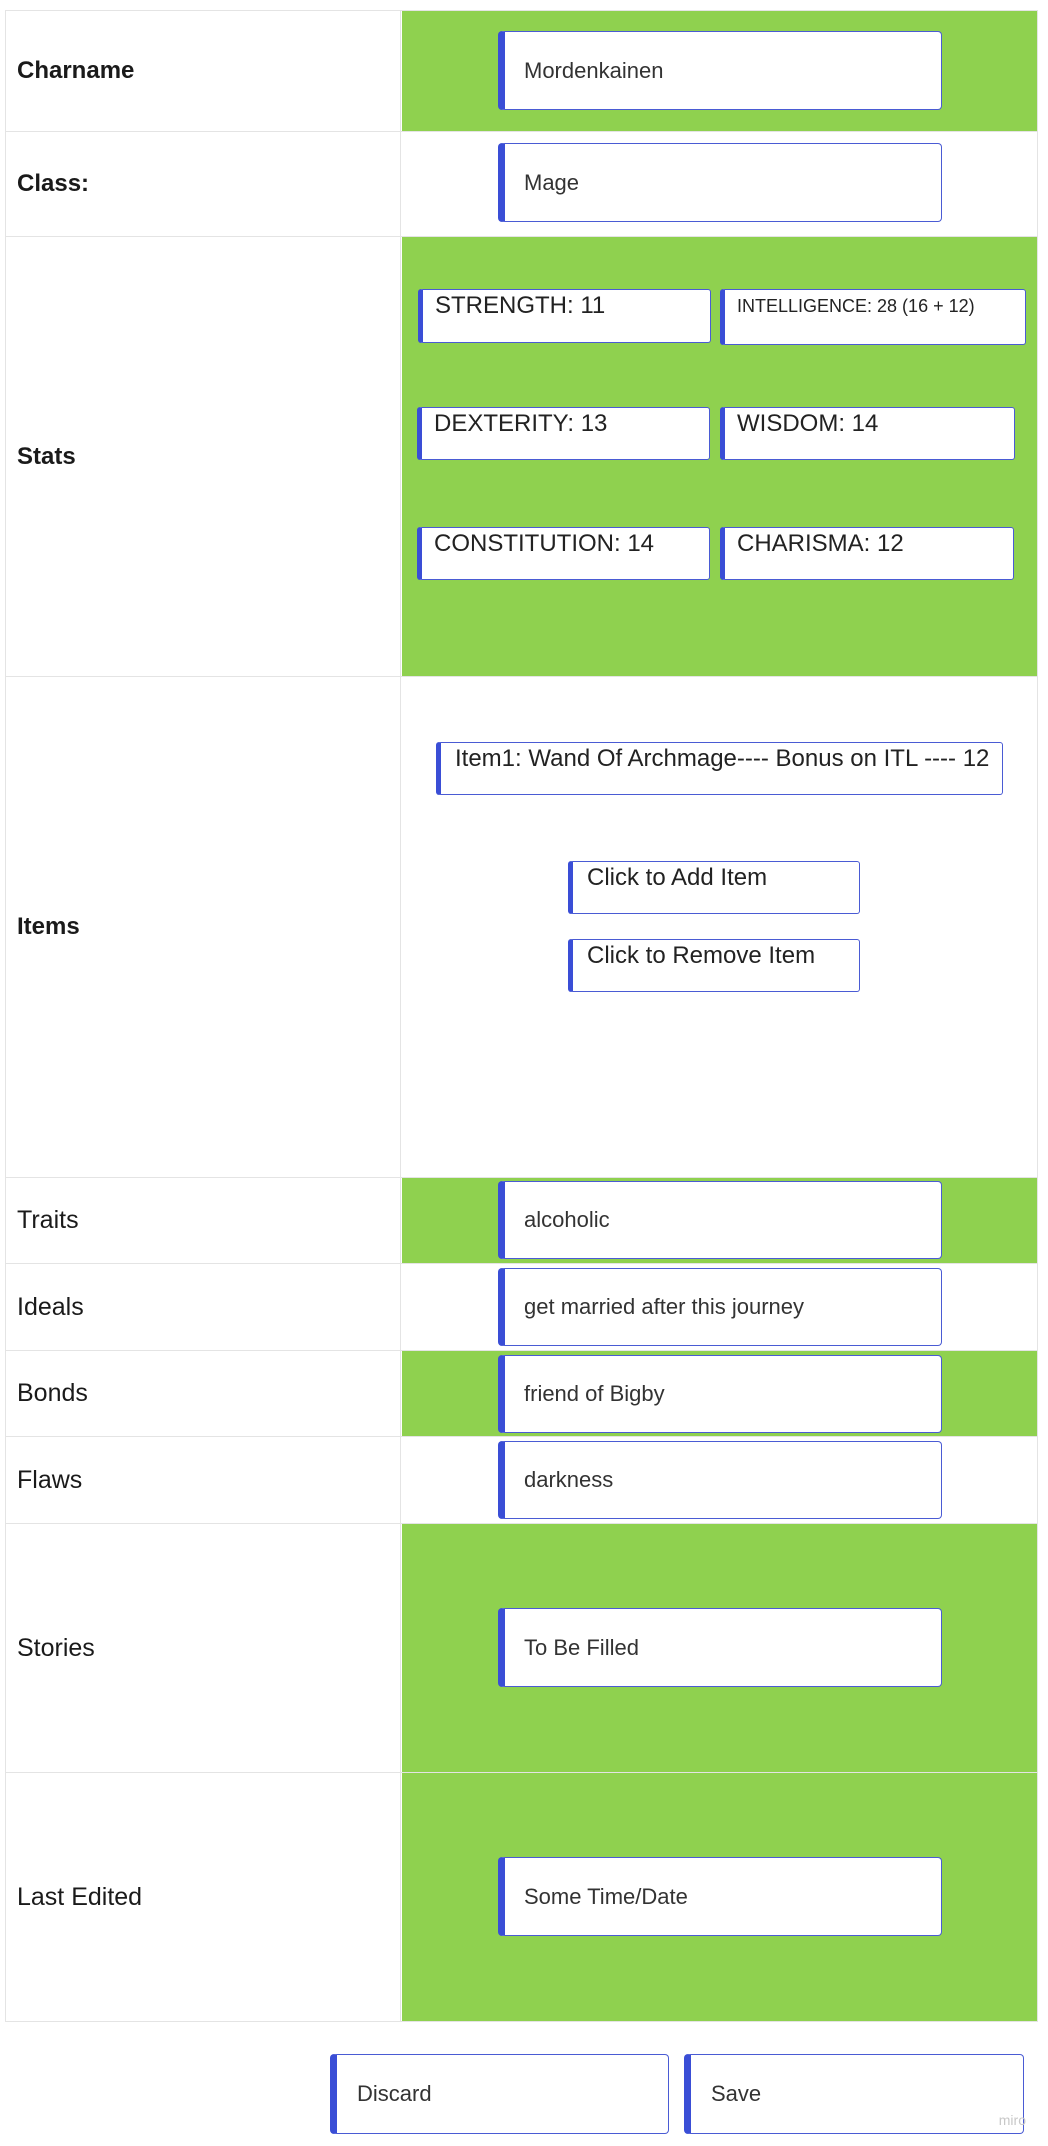  I want to click on flaws-row: Flaws darkness, so click(521, 1480).